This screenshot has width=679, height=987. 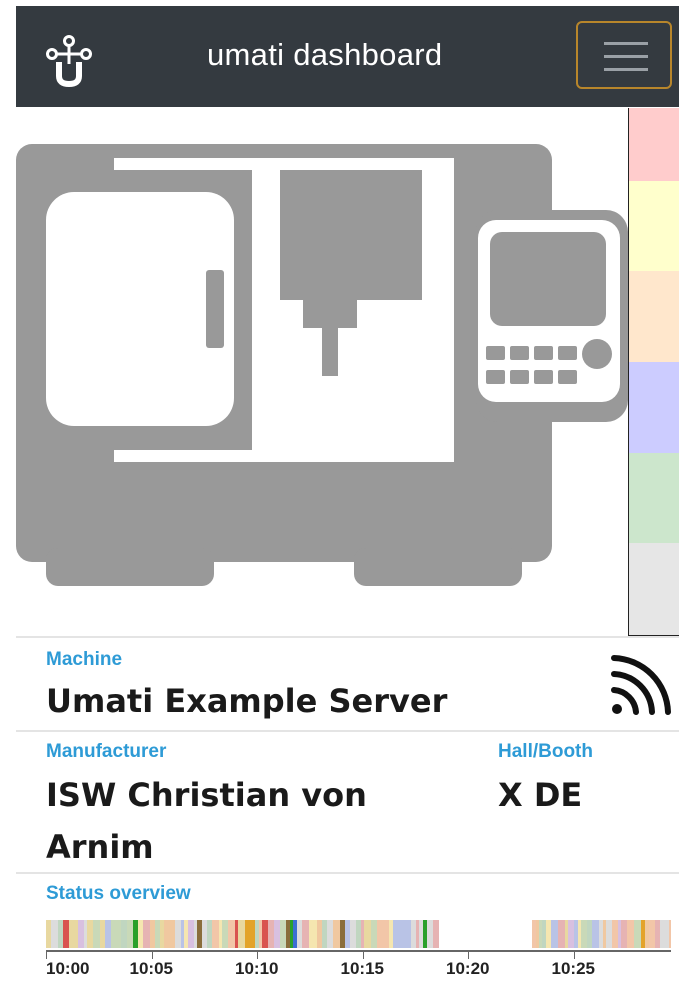 What do you see at coordinates (206, 795) in the screenshot?
I see `manufacturer-name-line1: ISW Christian von` at bounding box center [206, 795].